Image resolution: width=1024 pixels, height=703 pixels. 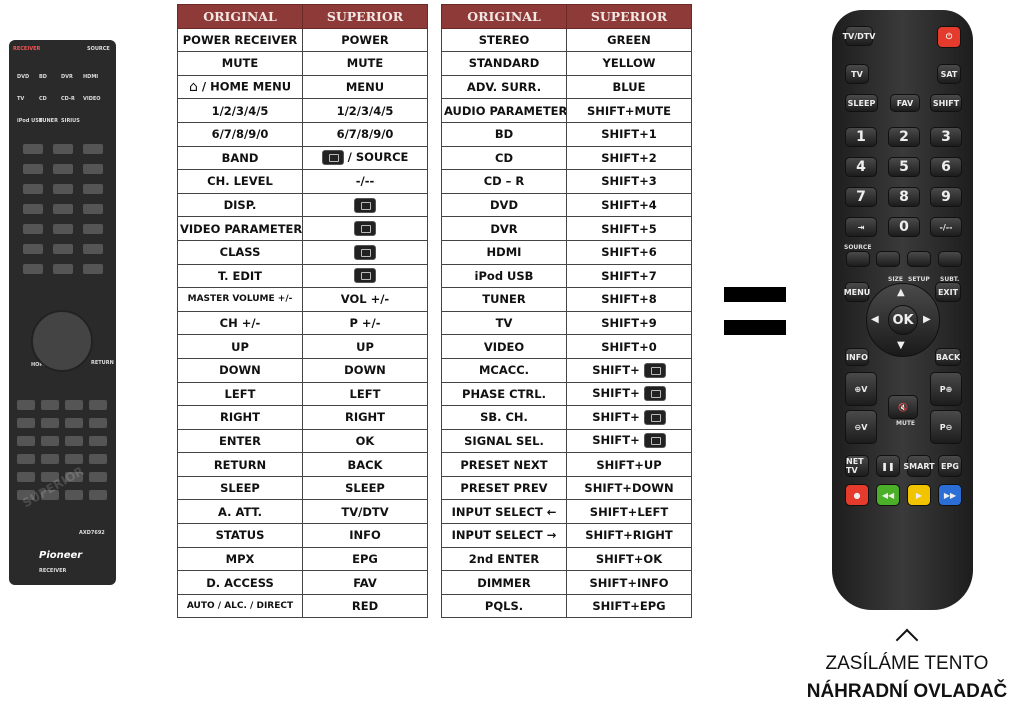 What do you see at coordinates (904, 227) in the screenshot?
I see `remote-button: 0` at bounding box center [904, 227].